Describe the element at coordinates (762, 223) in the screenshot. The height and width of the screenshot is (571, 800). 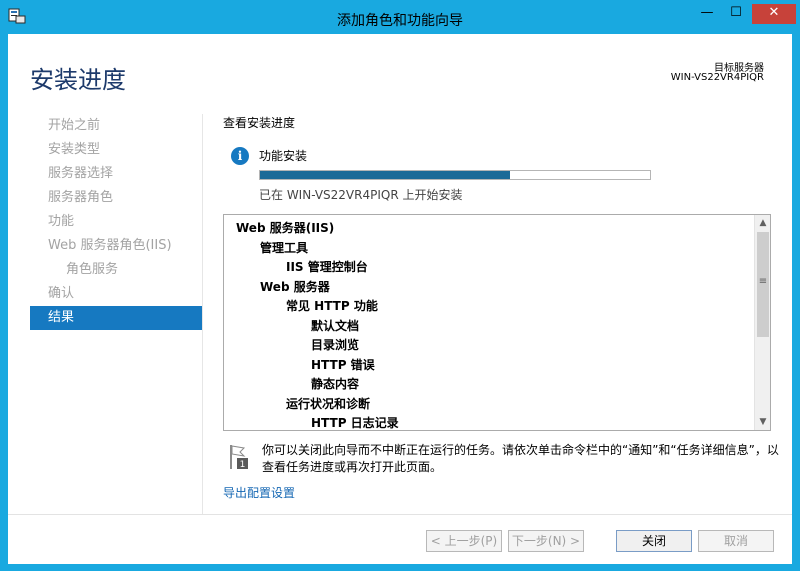
I see `scroll-up-arrow-icon: ▲` at that location.